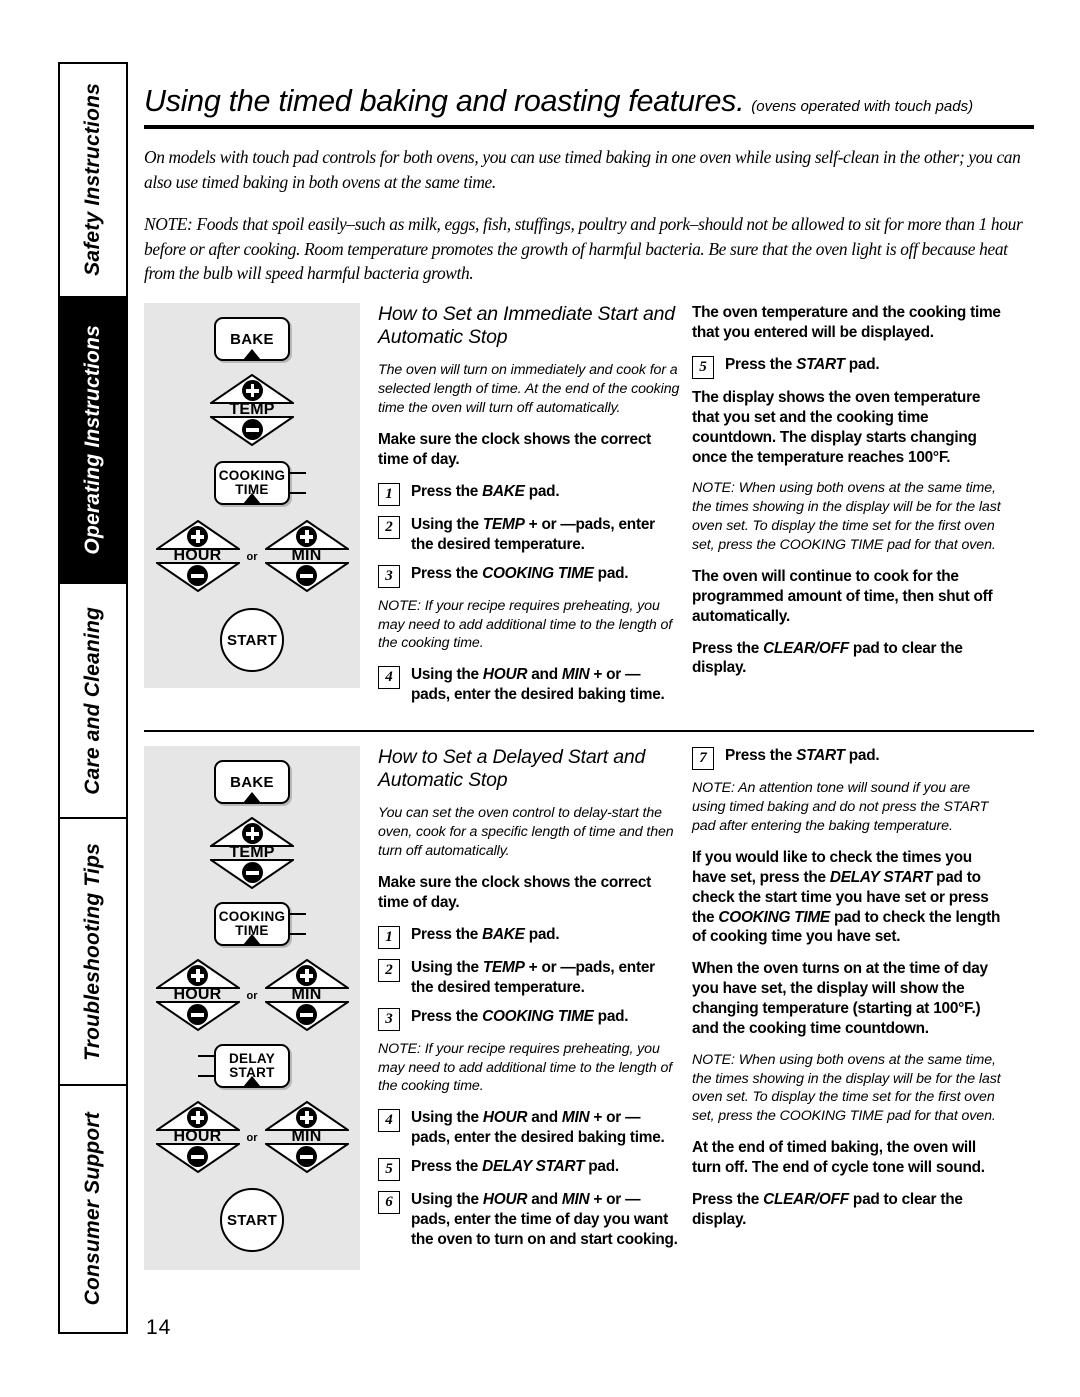 The image size is (1080, 1397). What do you see at coordinates (485, 491) in the screenshot?
I see `step-text: Press the BAKE pad.` at bounding box center [485, 491].